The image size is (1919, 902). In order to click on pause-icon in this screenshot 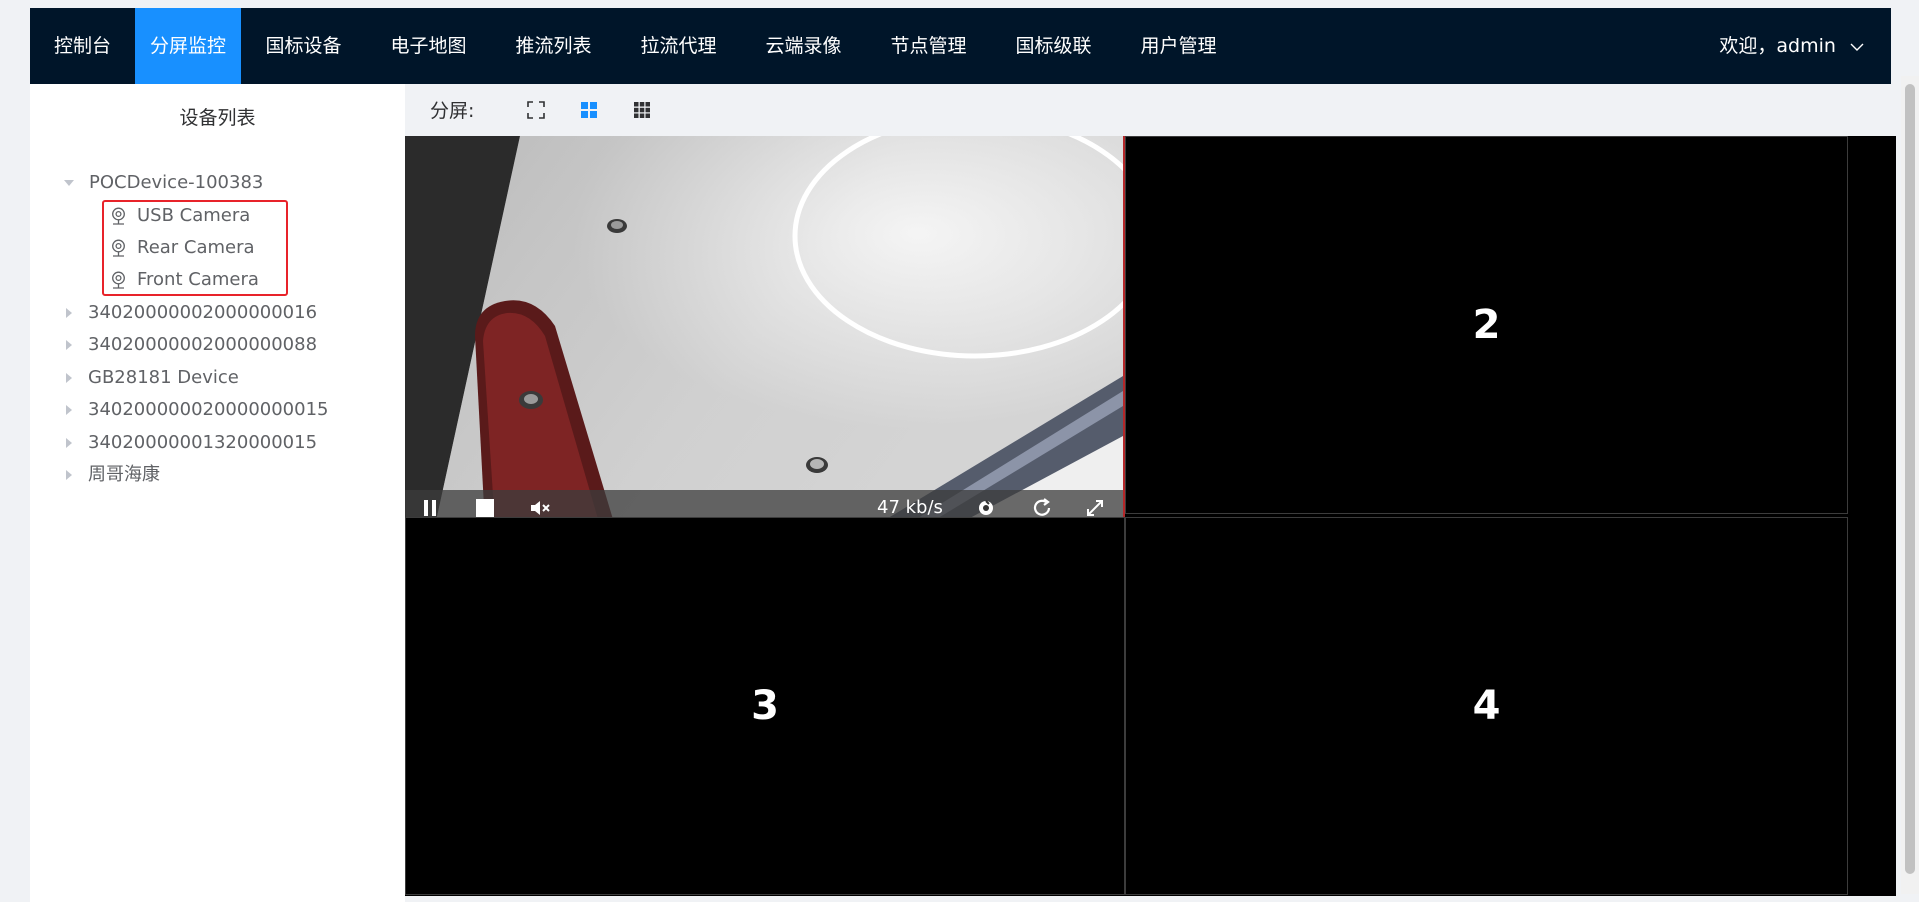, I will do `click(430, 508)`.